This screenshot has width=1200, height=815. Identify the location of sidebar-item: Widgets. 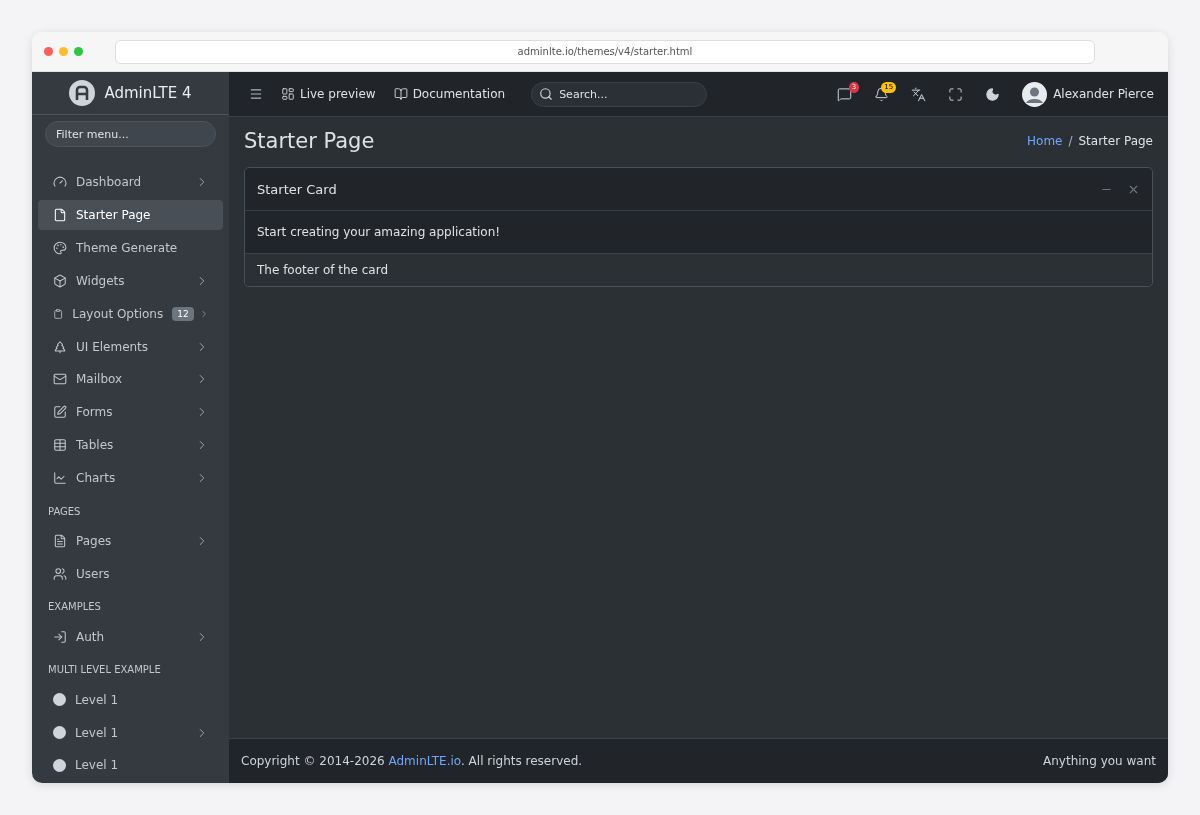
(130, 281).